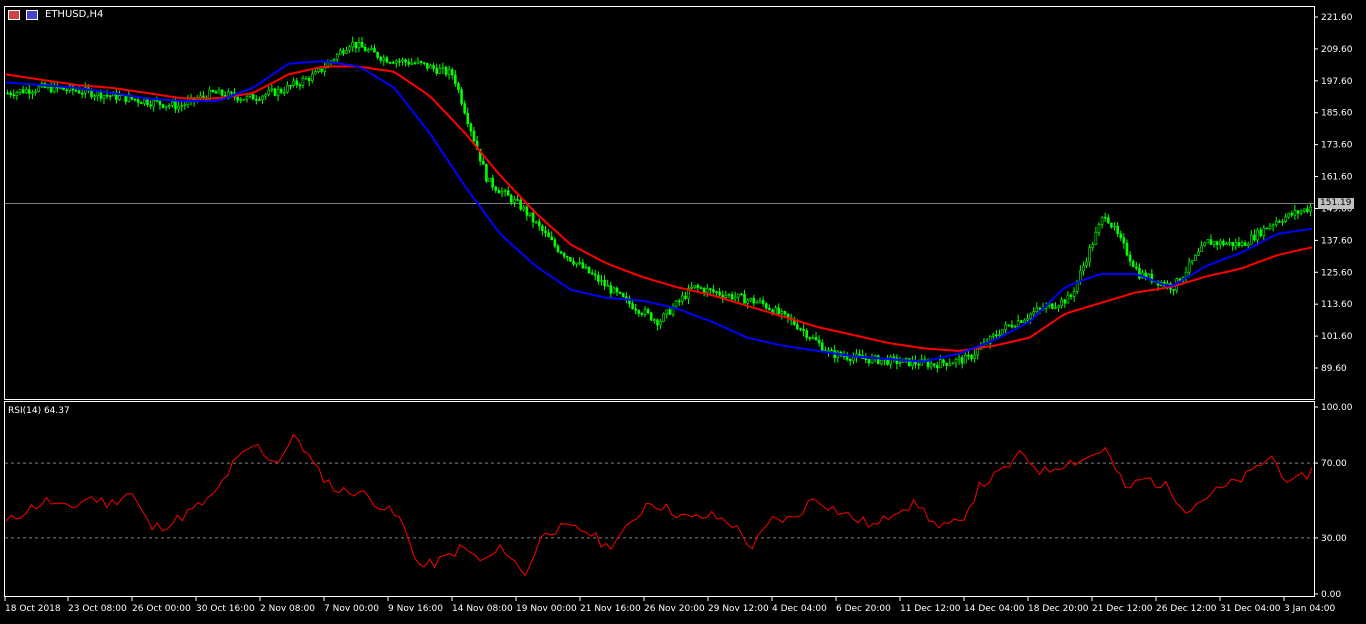 The image size is (1366, 624). Describe the element at coordinates (1337, 114) in the screenshot. I see `price-tick-label: 185.60` at that location.